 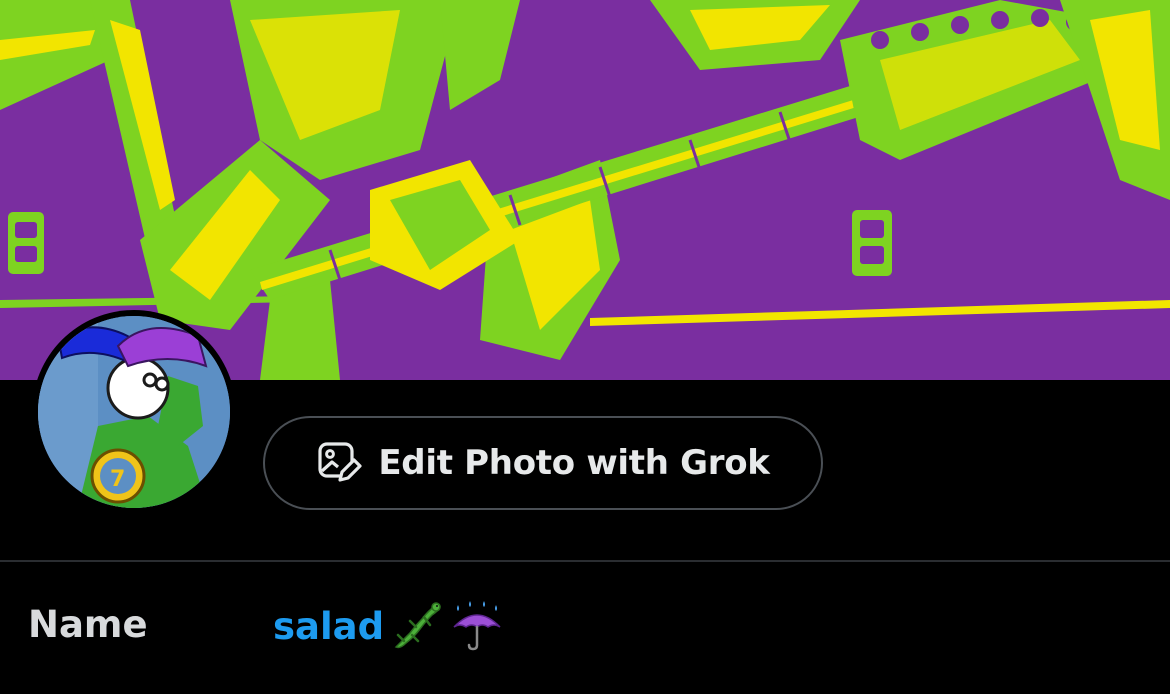 What do you see at coordinates (417, 626) in the screenshot?
I see `lizard-emoji-icon` at bounding box center [417, 626].